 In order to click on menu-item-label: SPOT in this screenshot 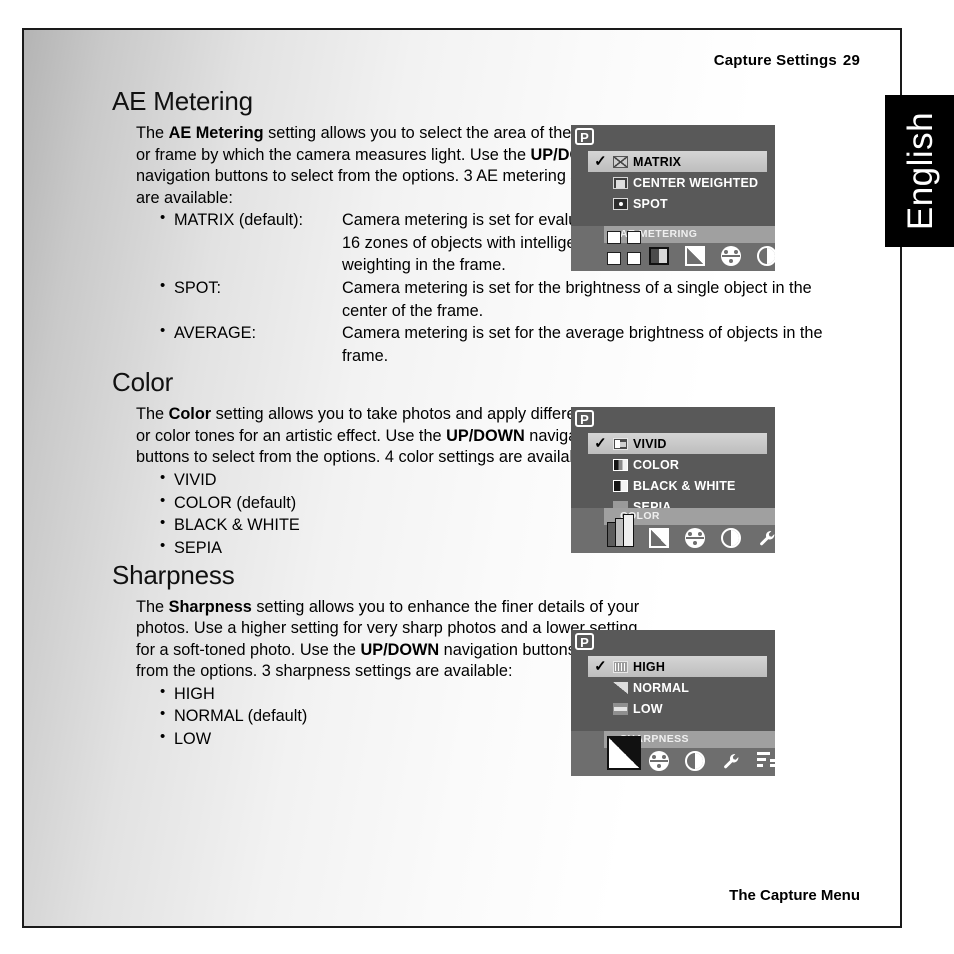, I will do `click(650, 203)`.